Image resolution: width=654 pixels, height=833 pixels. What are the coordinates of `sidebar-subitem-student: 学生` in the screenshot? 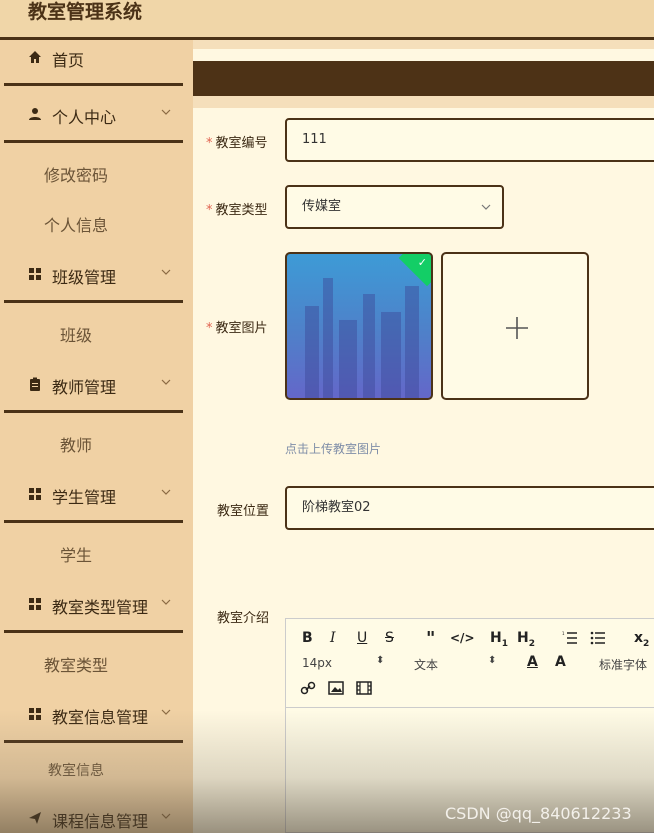 It's located at (76, 554).